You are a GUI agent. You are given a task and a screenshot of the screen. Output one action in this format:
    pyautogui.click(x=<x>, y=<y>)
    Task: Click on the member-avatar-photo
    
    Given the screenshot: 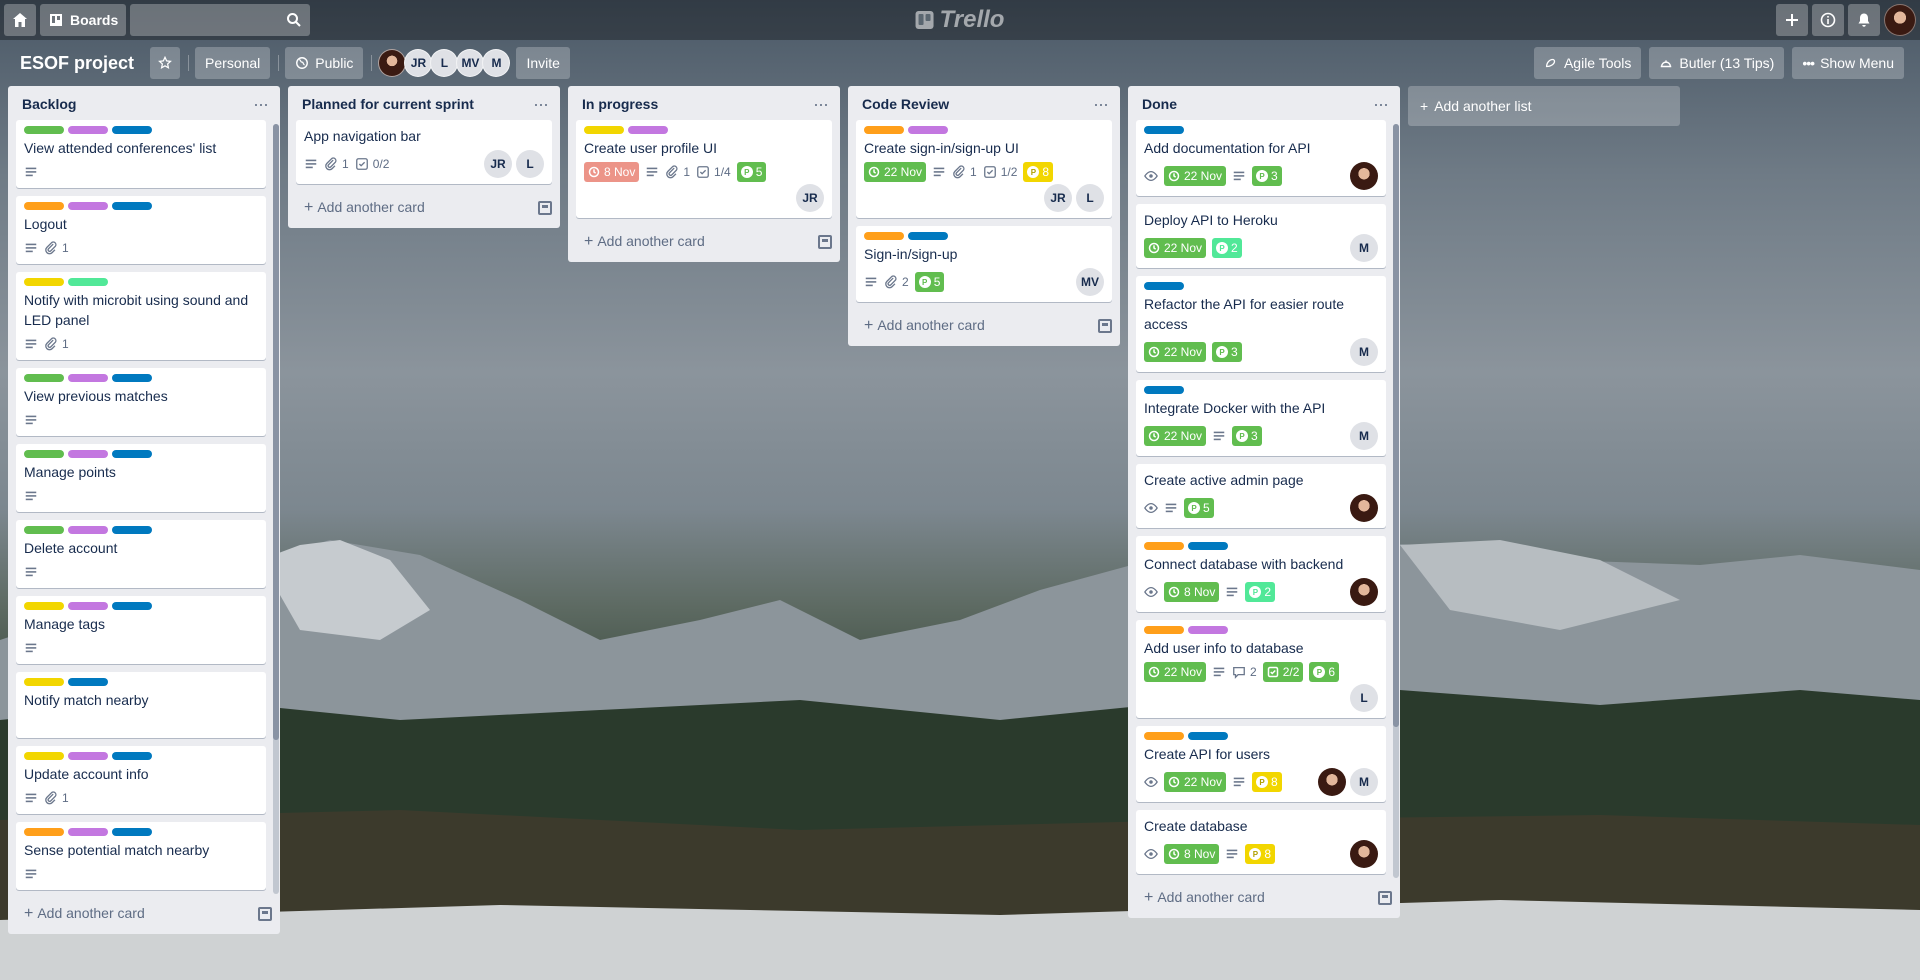 What is the action you would take?
    pyautogui.click(x=392, y=63)
    